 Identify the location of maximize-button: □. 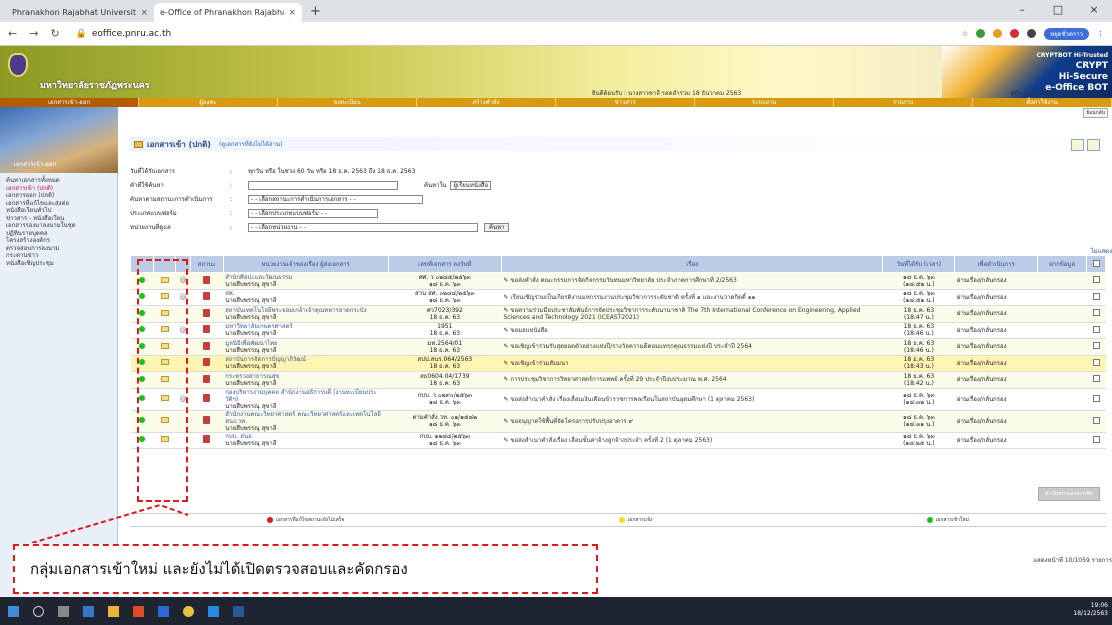
(1058, 10).